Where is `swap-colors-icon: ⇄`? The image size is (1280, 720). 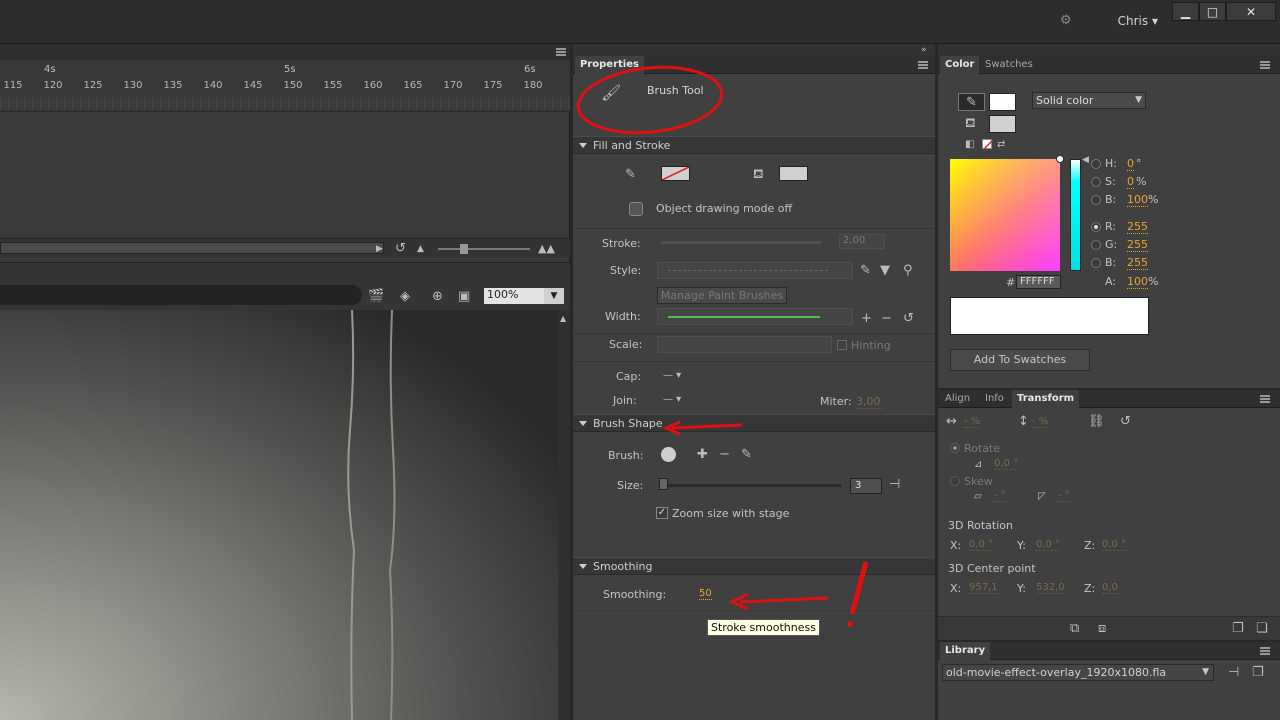
swap-colors-icon: ⇄ is located at coordinates (1001, 144).